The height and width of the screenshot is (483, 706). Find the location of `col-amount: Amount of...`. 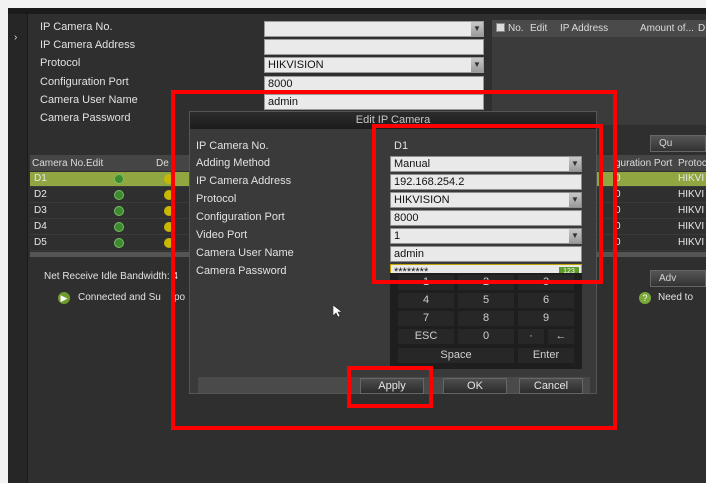

col-amount: Amount of... is located at coordinates (667, 28).